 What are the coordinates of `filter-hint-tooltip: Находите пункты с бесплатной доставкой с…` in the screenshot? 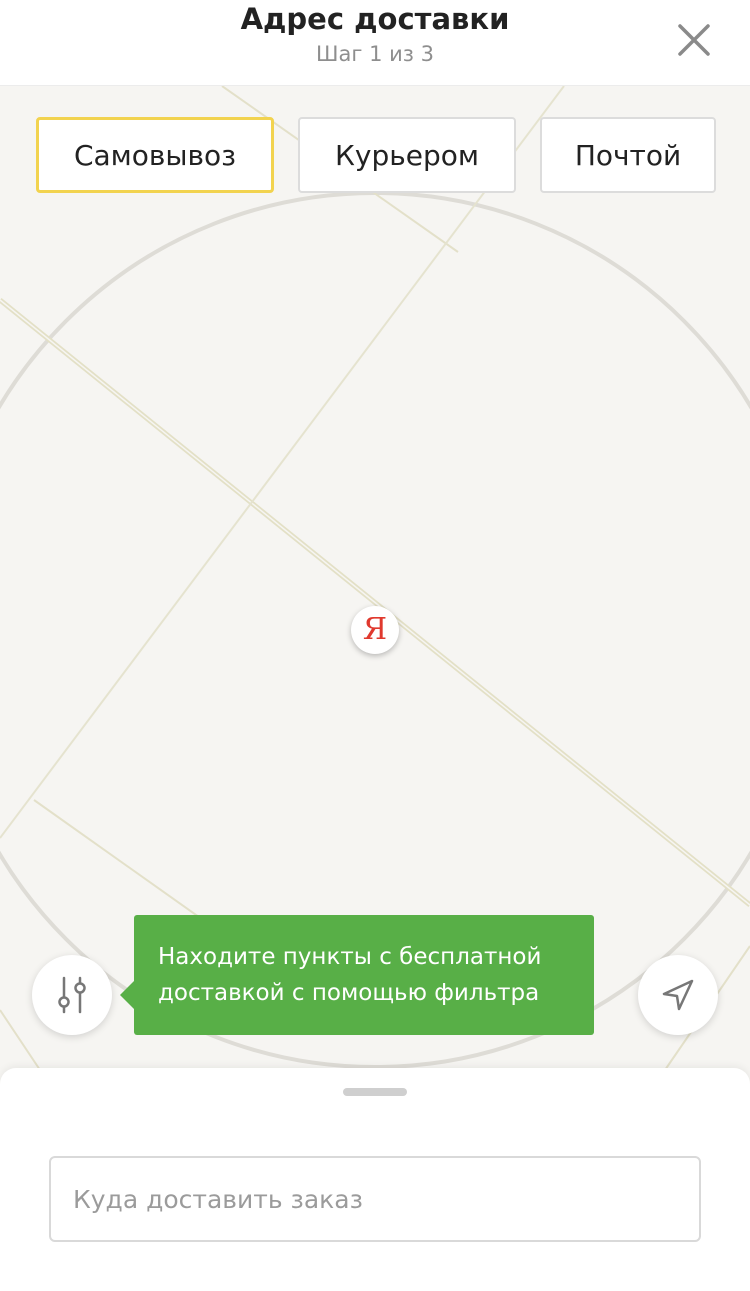 It's located at (357, 975).